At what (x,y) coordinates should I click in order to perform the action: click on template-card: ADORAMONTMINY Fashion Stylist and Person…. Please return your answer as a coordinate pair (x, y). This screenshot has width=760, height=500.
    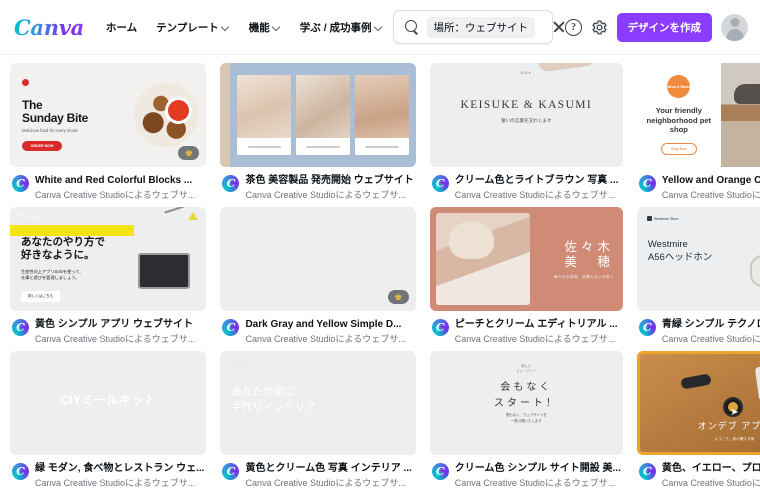
    Looking at the image, I should click on (318, 276).